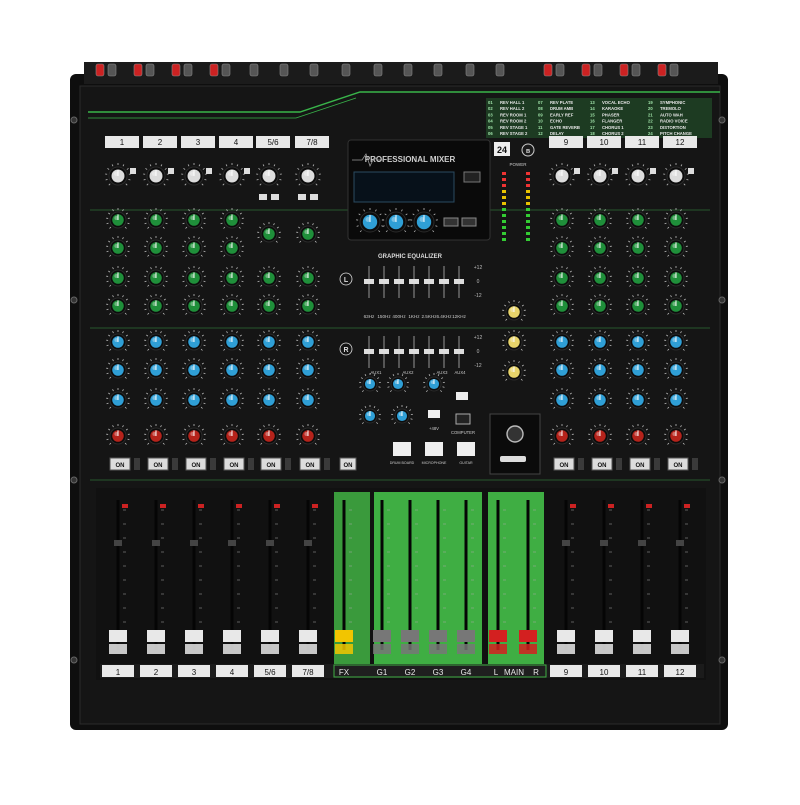 Image resolution: width=800 pixels, height=805 pixels. What do you see at coordinates (514, 127) in the screenshot?
I see `effect-preset-label: REV STAGE 1` at bounding box center [514, 127].